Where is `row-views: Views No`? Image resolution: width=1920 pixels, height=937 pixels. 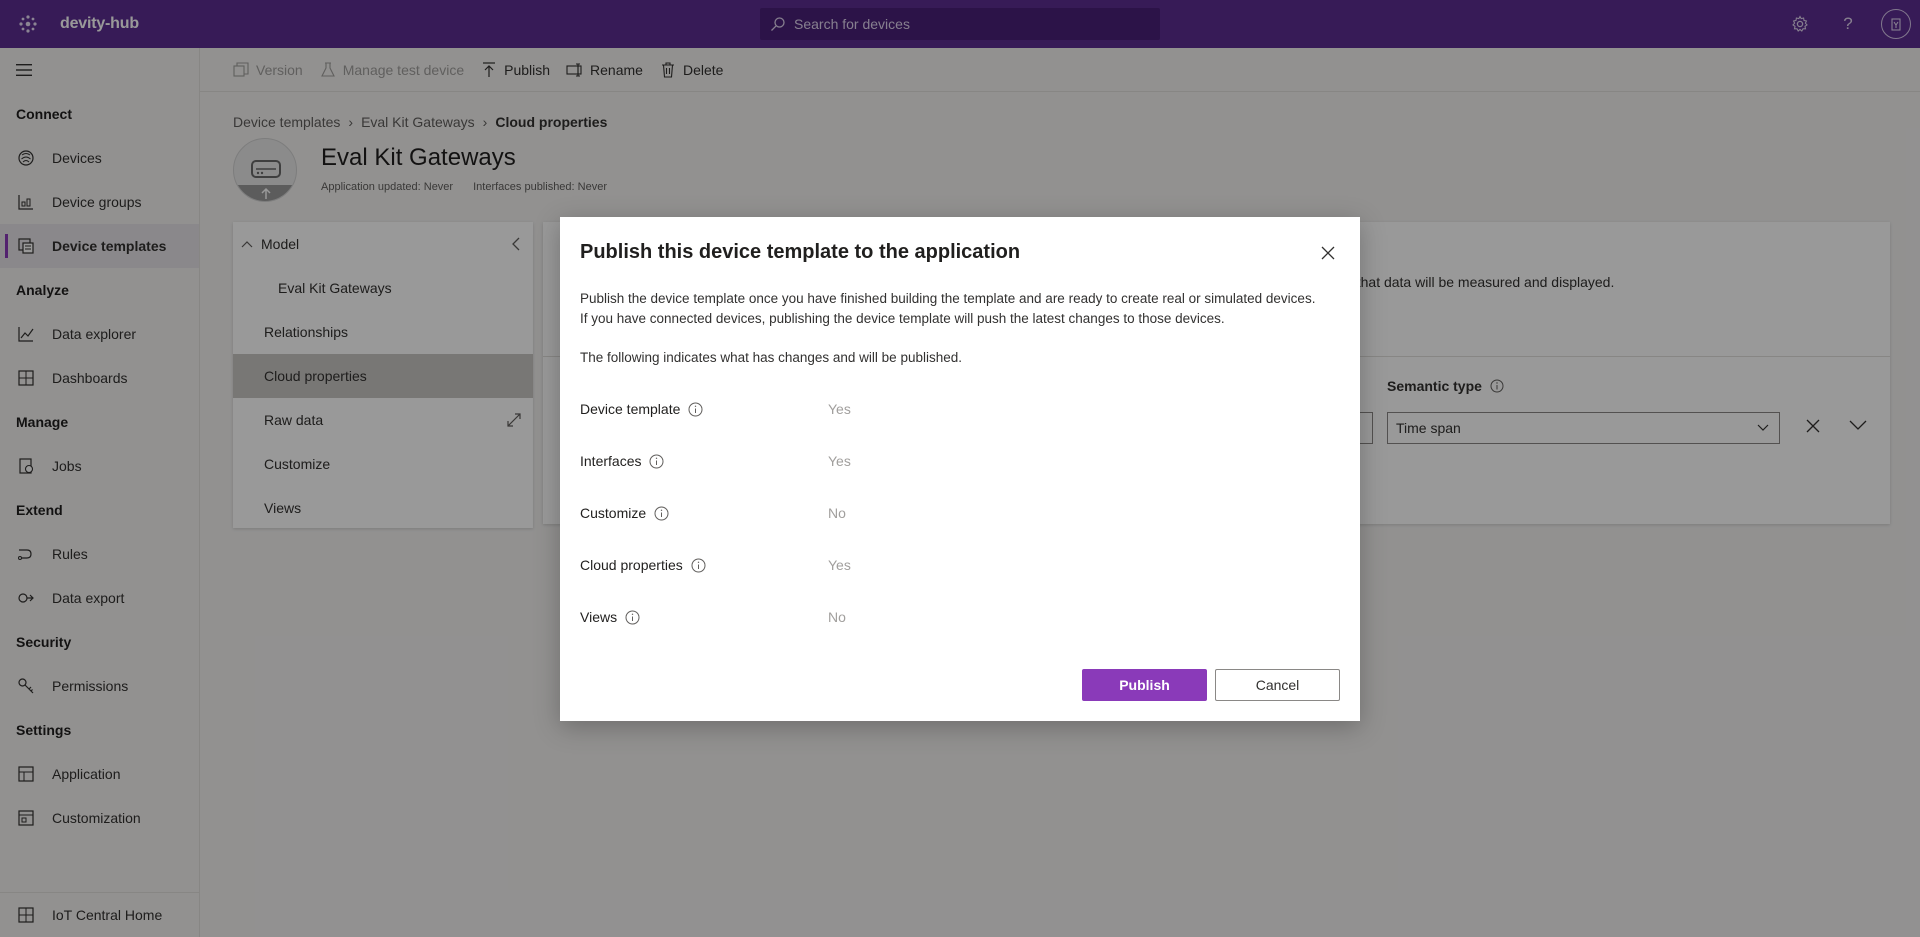
row-views: Views No is located at coordinates (713, 617).